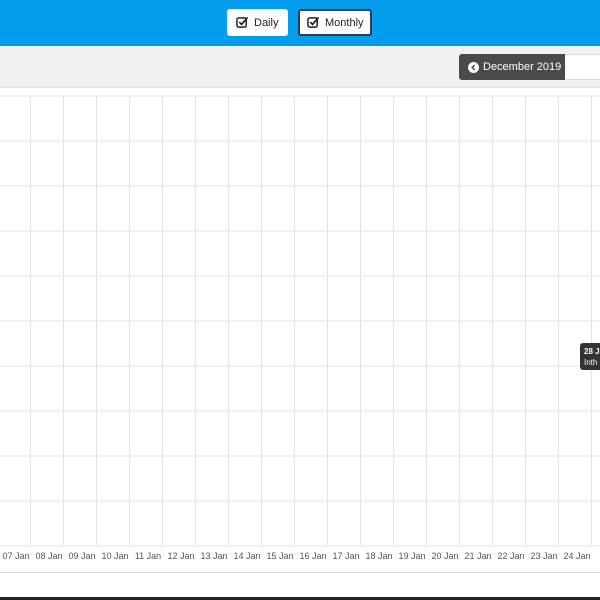 The image size is (600, 600). What do you see at coordinates (114, 556) in the screenshot?
I see `x-tick-label: 10 Jan` at bounding box center [114, 556].